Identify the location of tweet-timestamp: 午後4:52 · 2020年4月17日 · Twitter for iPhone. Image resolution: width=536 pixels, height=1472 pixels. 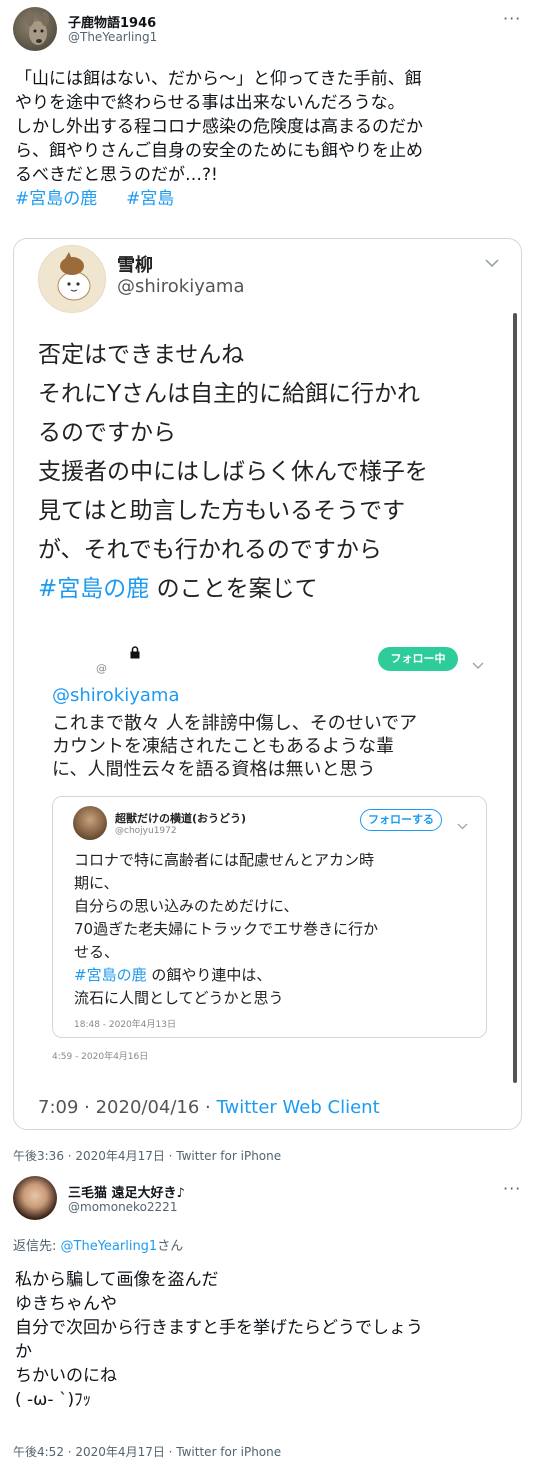
(147, 1451).